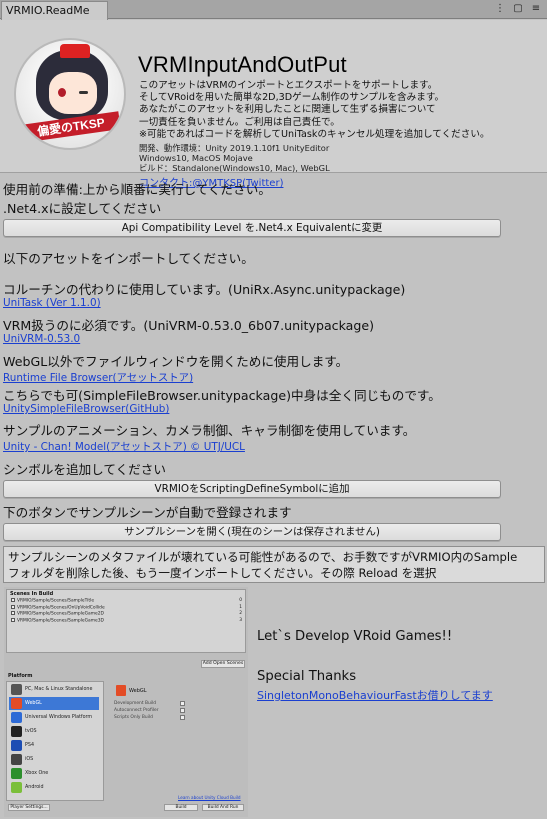  I want to click on open-sample-scene-button: サンプルシーンを開く(現在のシーンは保存されません), so click(252, 532).